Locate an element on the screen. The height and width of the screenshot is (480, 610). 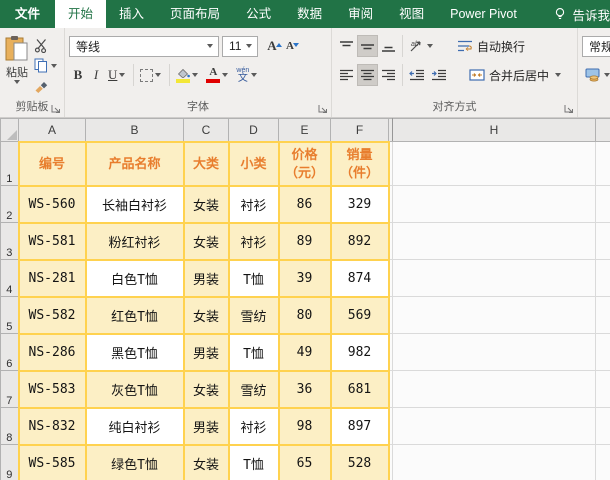
cell: 编号 is located at coordinates (52, 163).